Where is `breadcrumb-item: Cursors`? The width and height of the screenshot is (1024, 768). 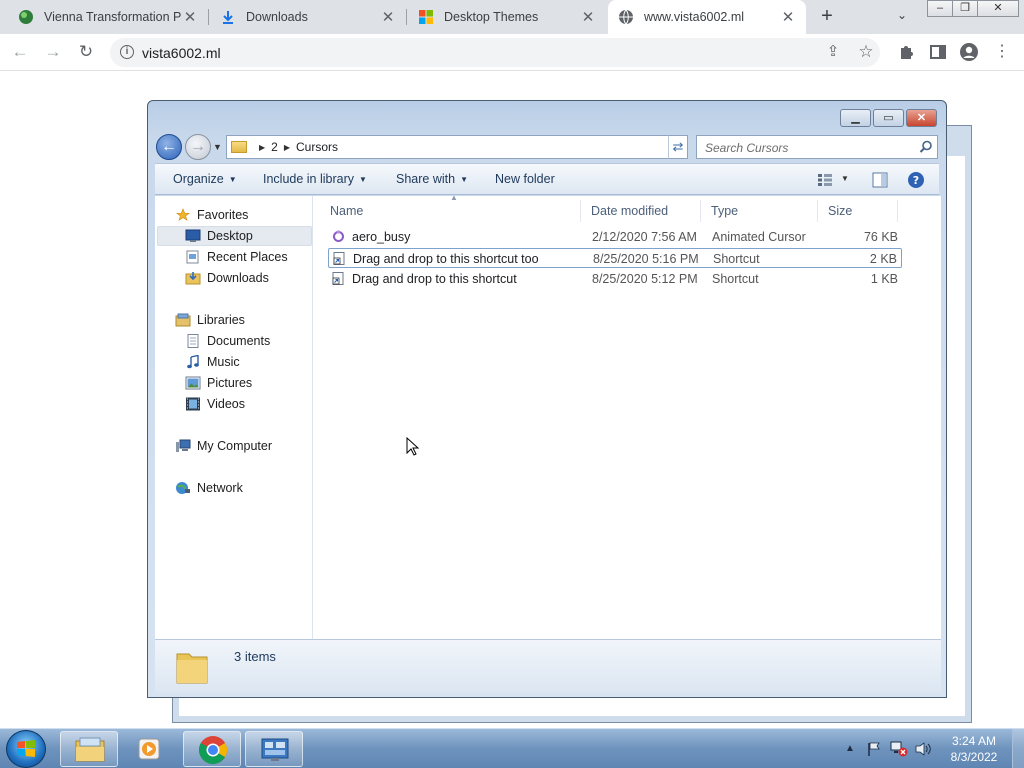
breadcrumb-item: Cursors is located at coordinates (317, 147).